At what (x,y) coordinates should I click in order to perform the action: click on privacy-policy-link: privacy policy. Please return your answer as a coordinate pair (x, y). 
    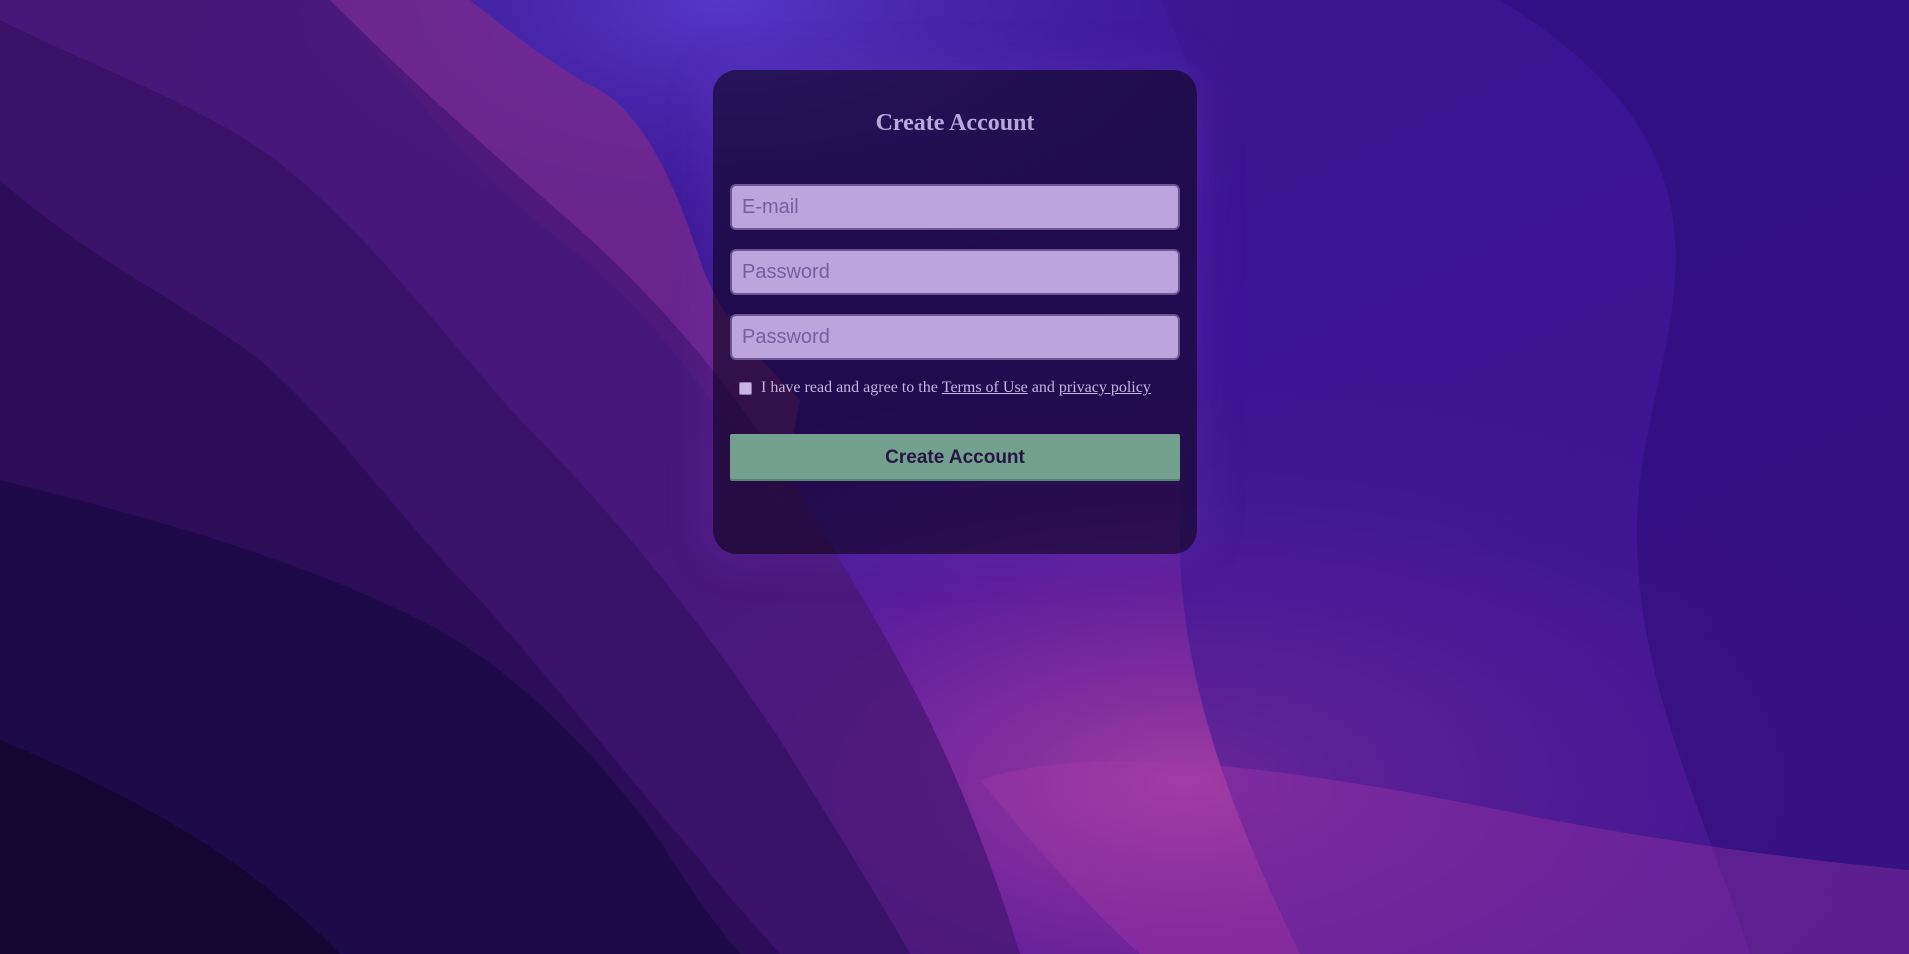
    Looking at the image, I should click on (1105, 388).